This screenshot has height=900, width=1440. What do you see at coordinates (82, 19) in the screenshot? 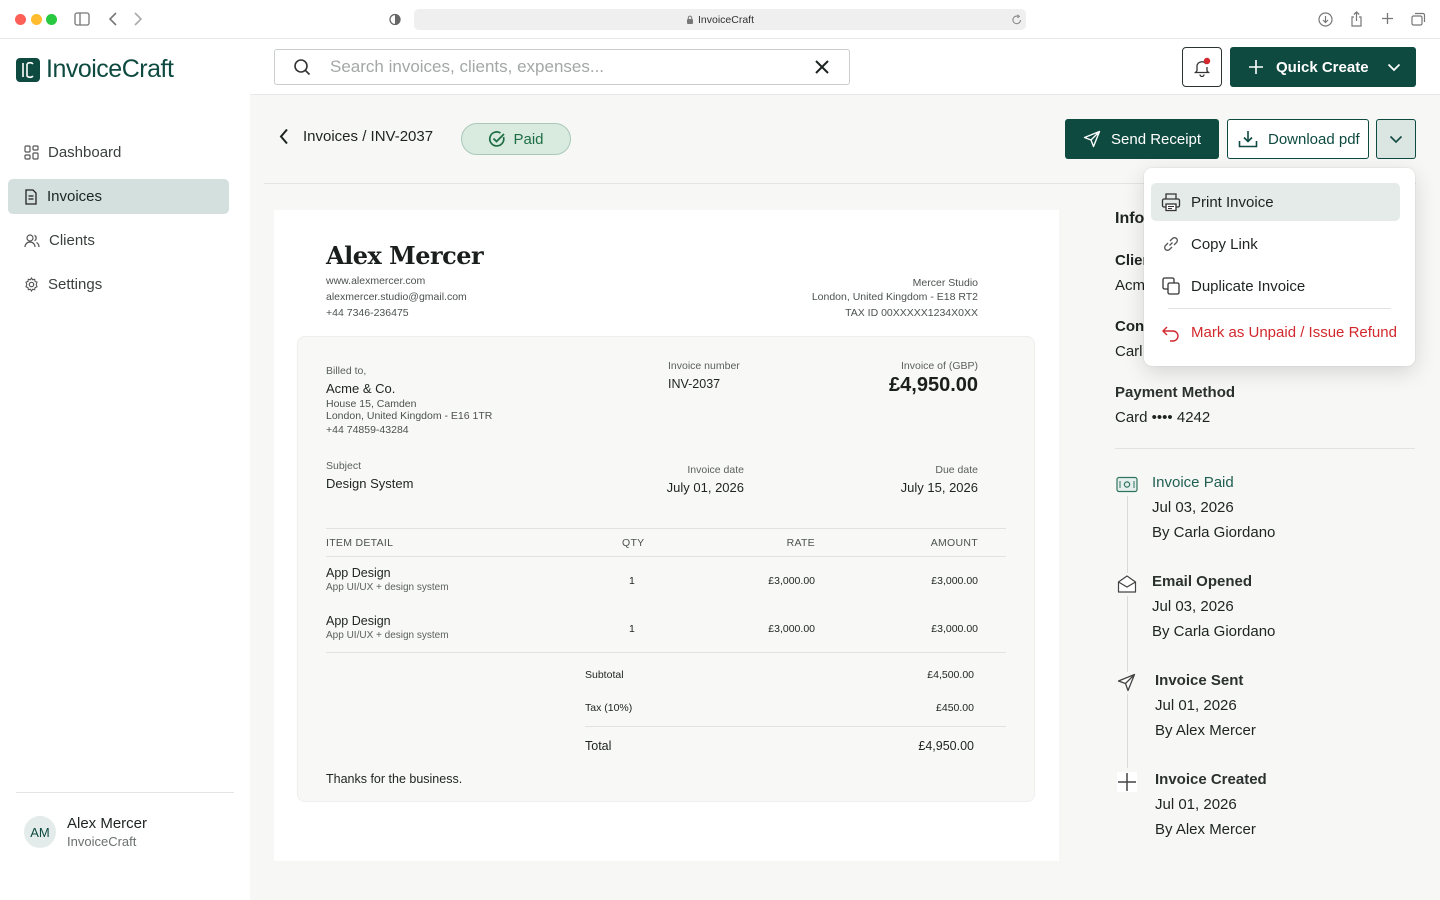
I see `sidebar-toggle-icon` at bounding box center [82, 19].